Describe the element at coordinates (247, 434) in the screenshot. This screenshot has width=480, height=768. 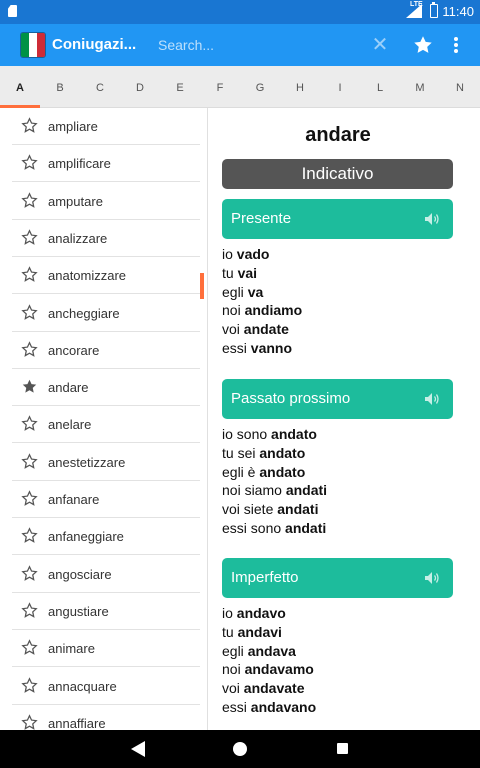
I see `conjugation-prefix: io sono` at that location.